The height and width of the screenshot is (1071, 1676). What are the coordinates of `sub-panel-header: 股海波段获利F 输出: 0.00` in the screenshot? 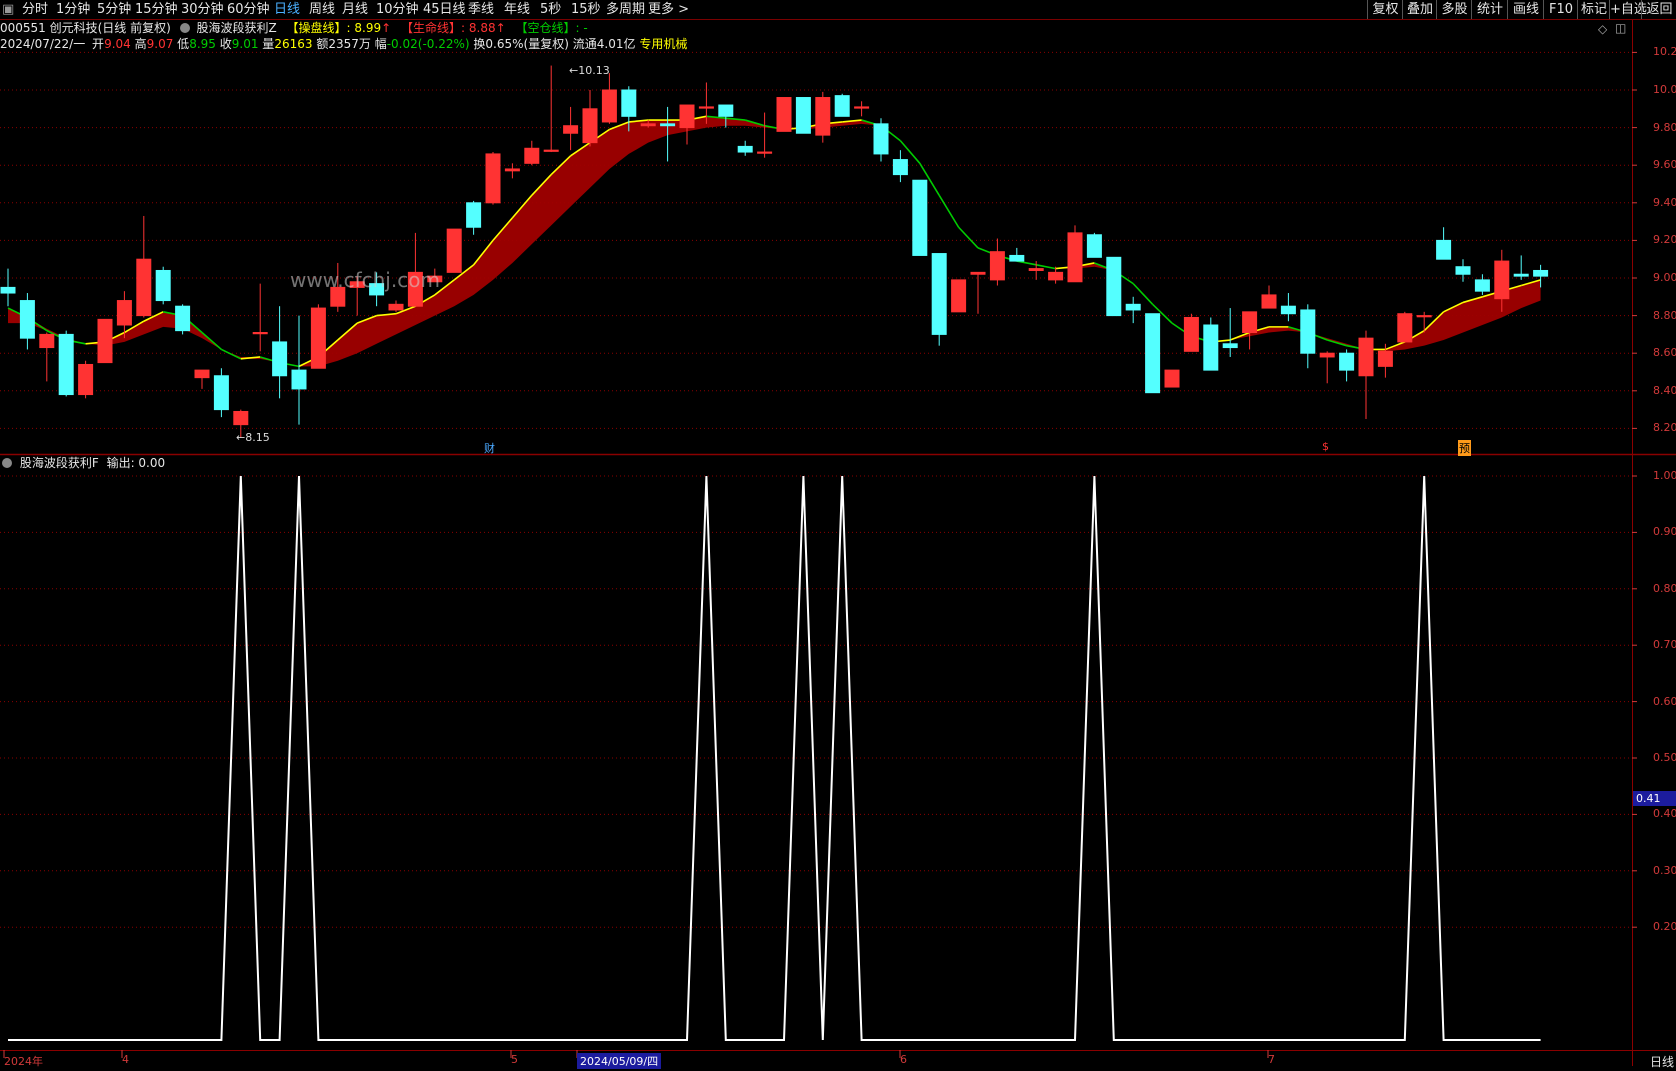 It's located at (82, 463).